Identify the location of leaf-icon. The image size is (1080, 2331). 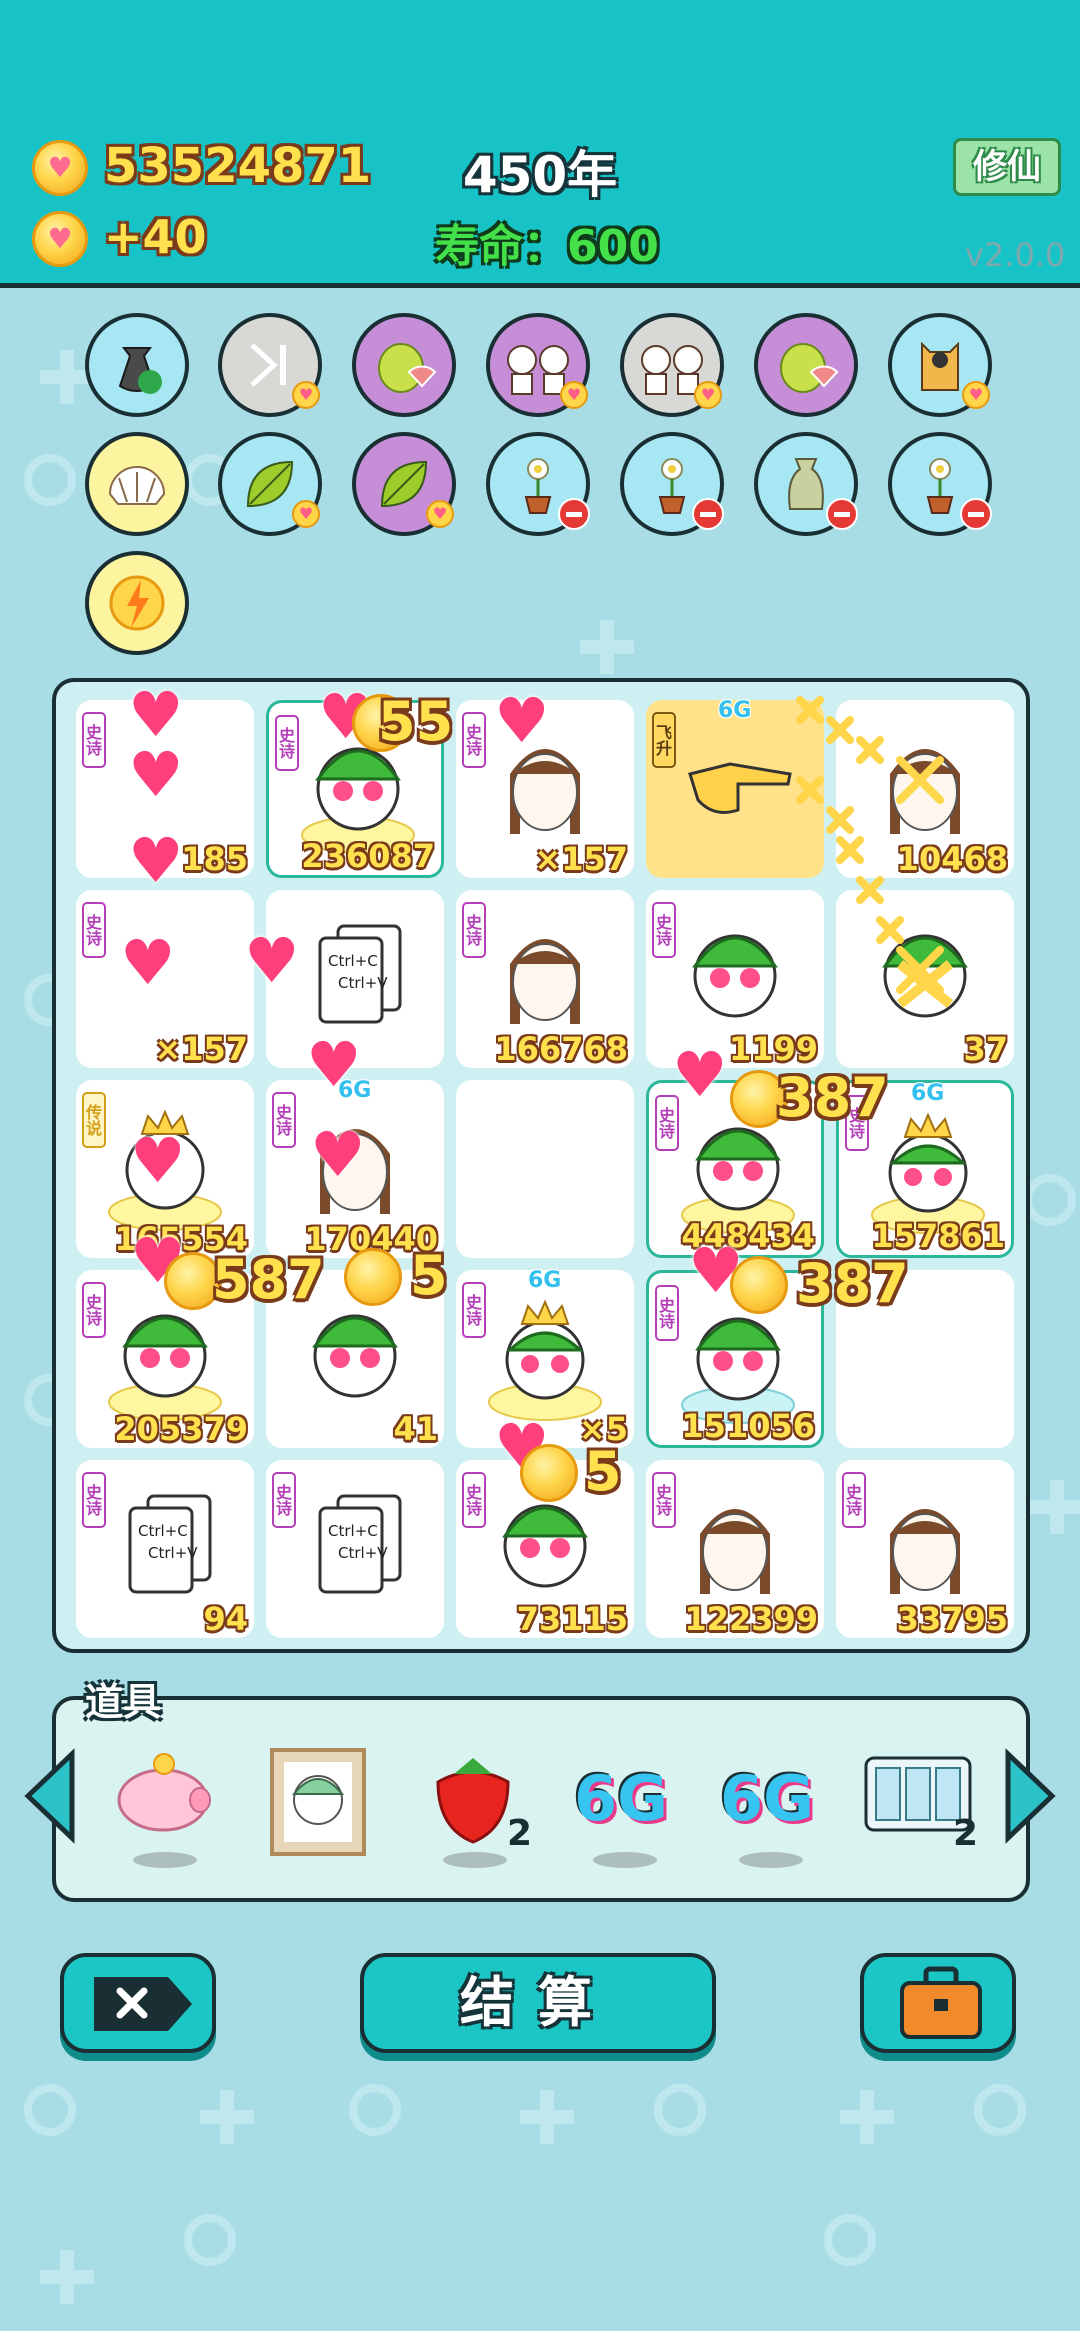
(404, 484).